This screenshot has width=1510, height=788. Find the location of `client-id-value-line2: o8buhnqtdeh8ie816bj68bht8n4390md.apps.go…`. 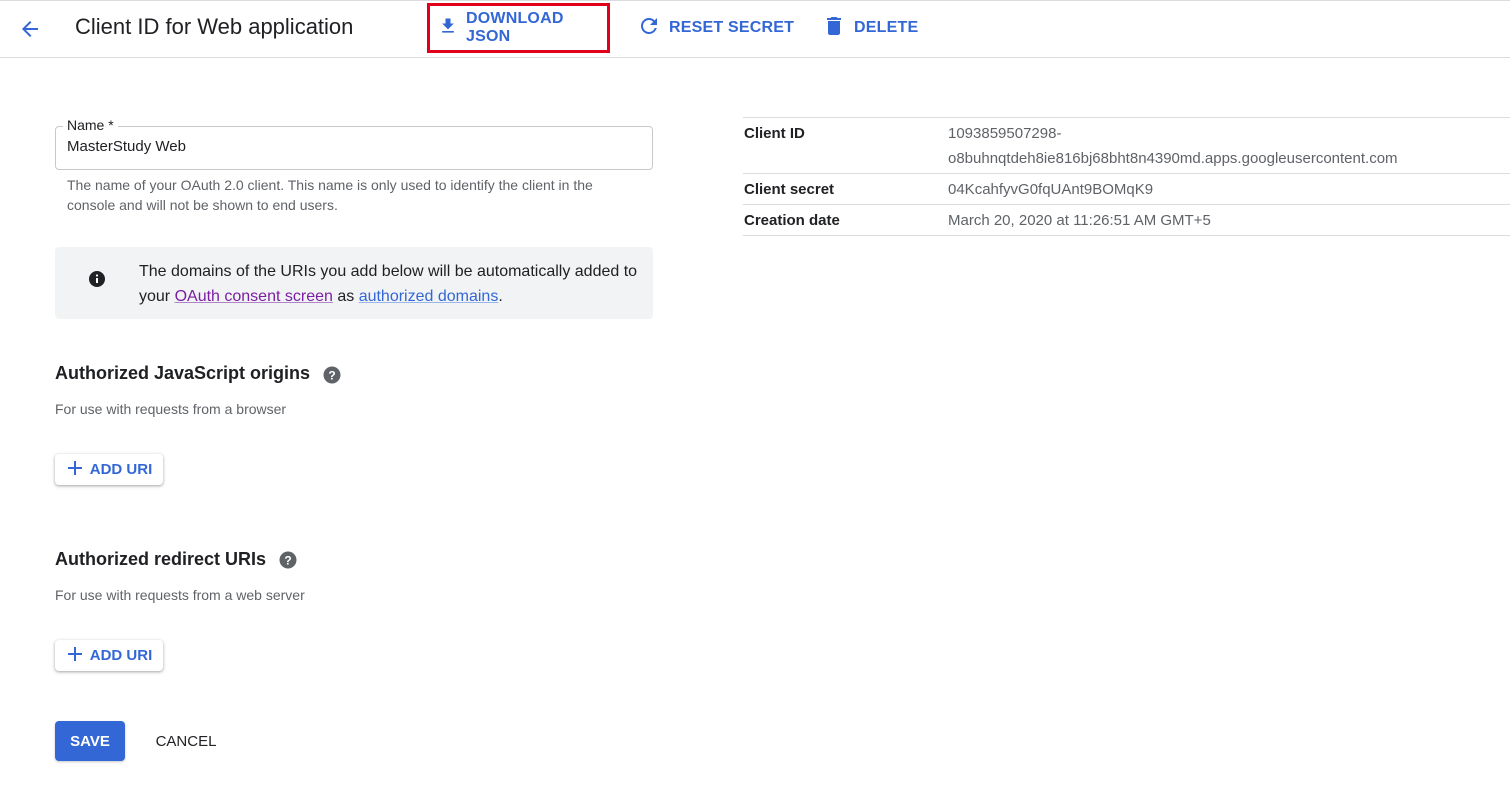

client-id-value-line2: o8buhnqtdeh8ie816bj68bht8n4390md.apps.go… is located at coordinates (1173, 158).